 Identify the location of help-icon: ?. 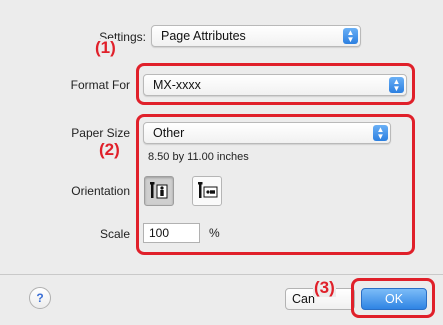
(40, 298).